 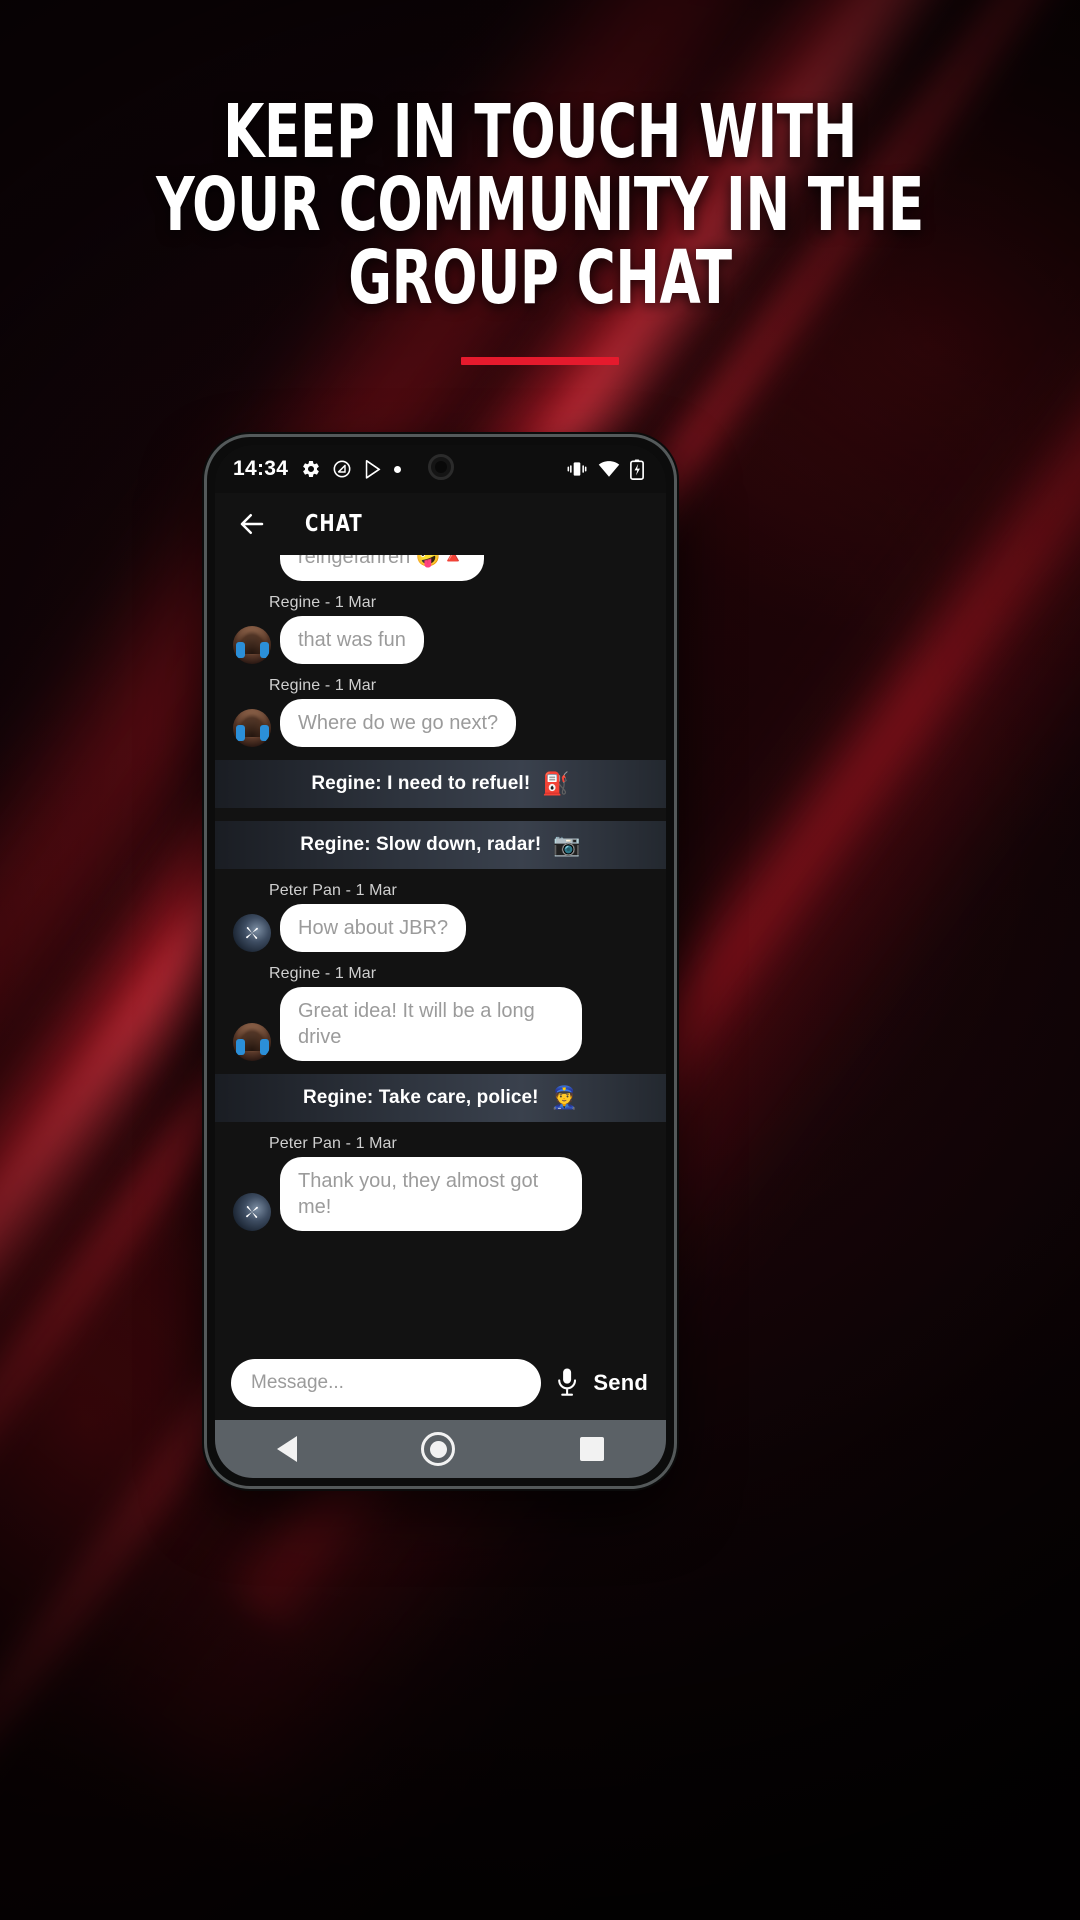 I want to click on message-bubble: Where do we go next?, so click(x=398, y=723).